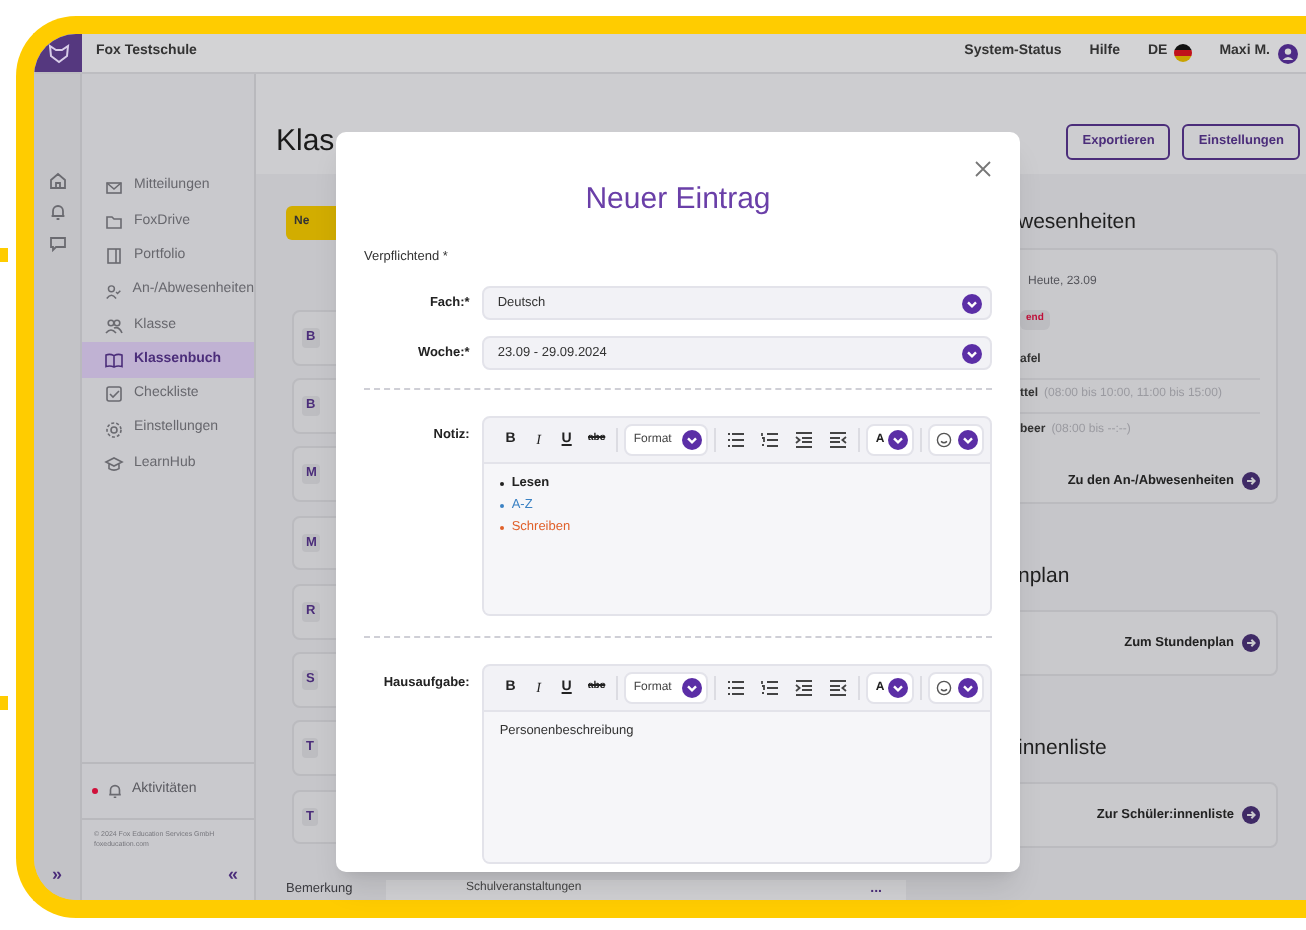  Describe the element at coordinates (1043, 576) in the screenshot. I see `section-heading: nplan` at that location.